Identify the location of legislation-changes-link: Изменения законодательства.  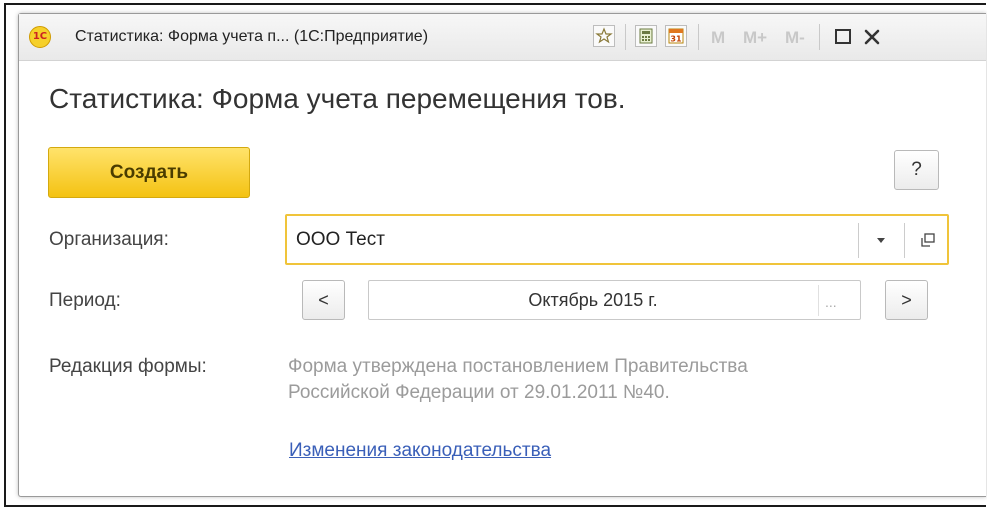
(420, 451).